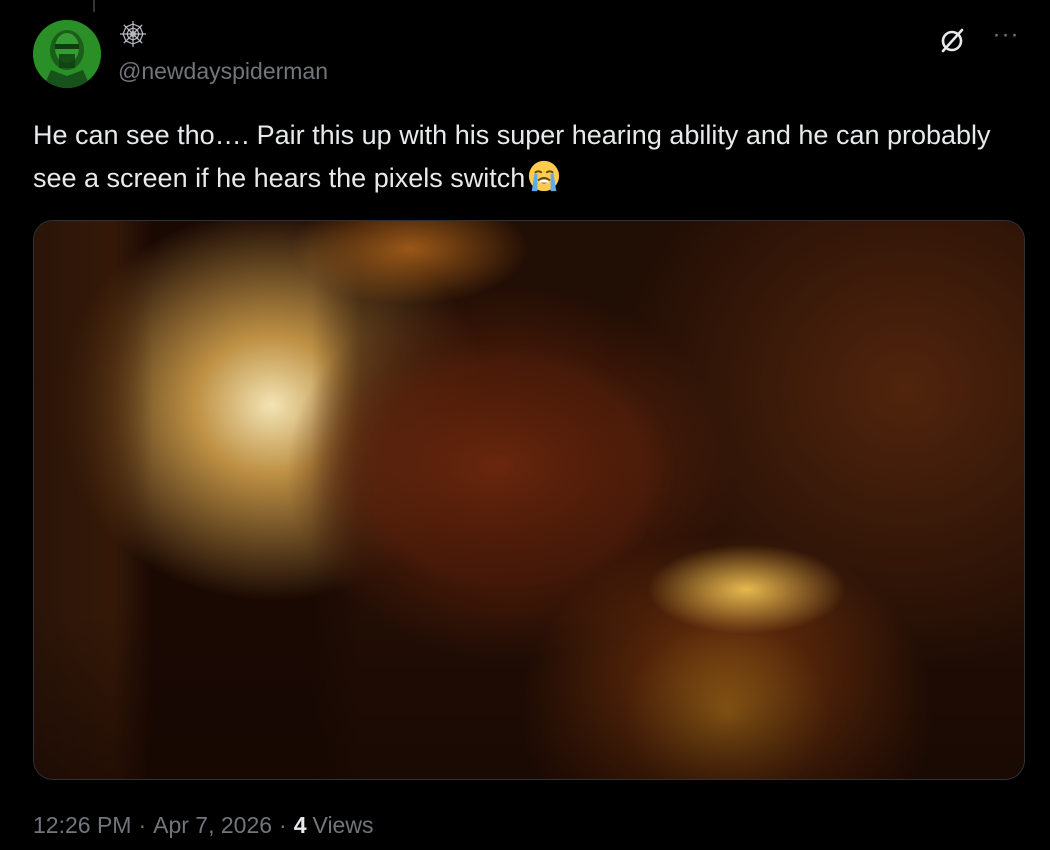  What do you see at coordinates (300, 825) in the screenshot?
I see `views-count: 4` at bounding box center [300, 825].